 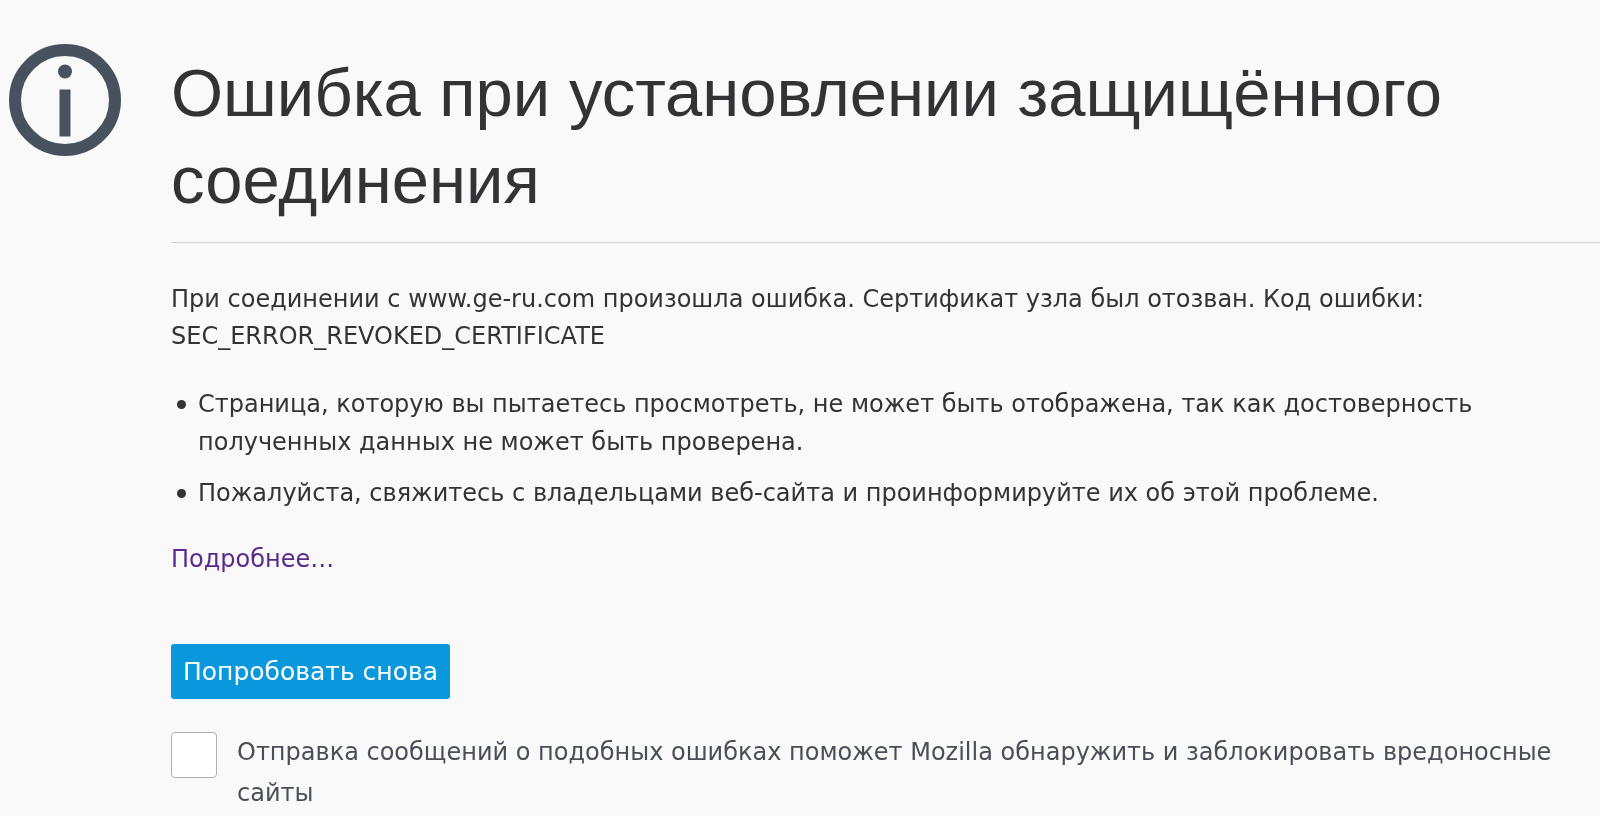 What do you see at coordinates (798, 318) in the screenshot?
I see `error-description: При соединении с www.ge-ru.com произошла ошибка. Сертификат узла был отозван. Код ошибки: SEC_ERROR_REVOKED_CERTIFICATE` at bounding box center [798, 318].